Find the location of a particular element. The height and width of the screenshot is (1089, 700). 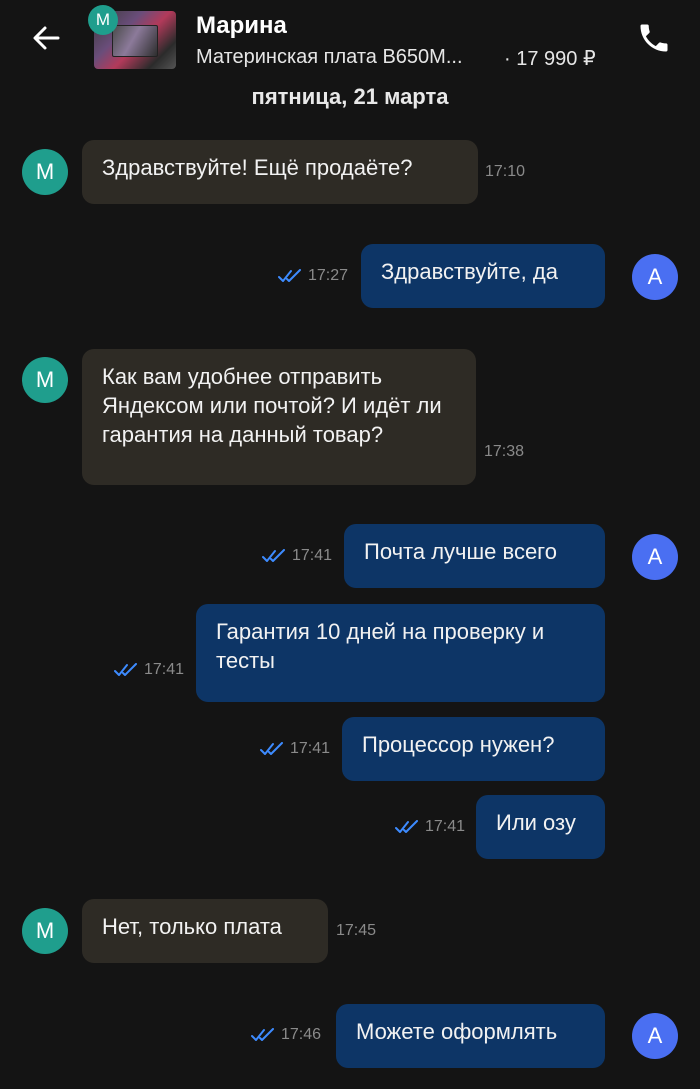

message-time: 17:27 is located at coordinates (328, 275).